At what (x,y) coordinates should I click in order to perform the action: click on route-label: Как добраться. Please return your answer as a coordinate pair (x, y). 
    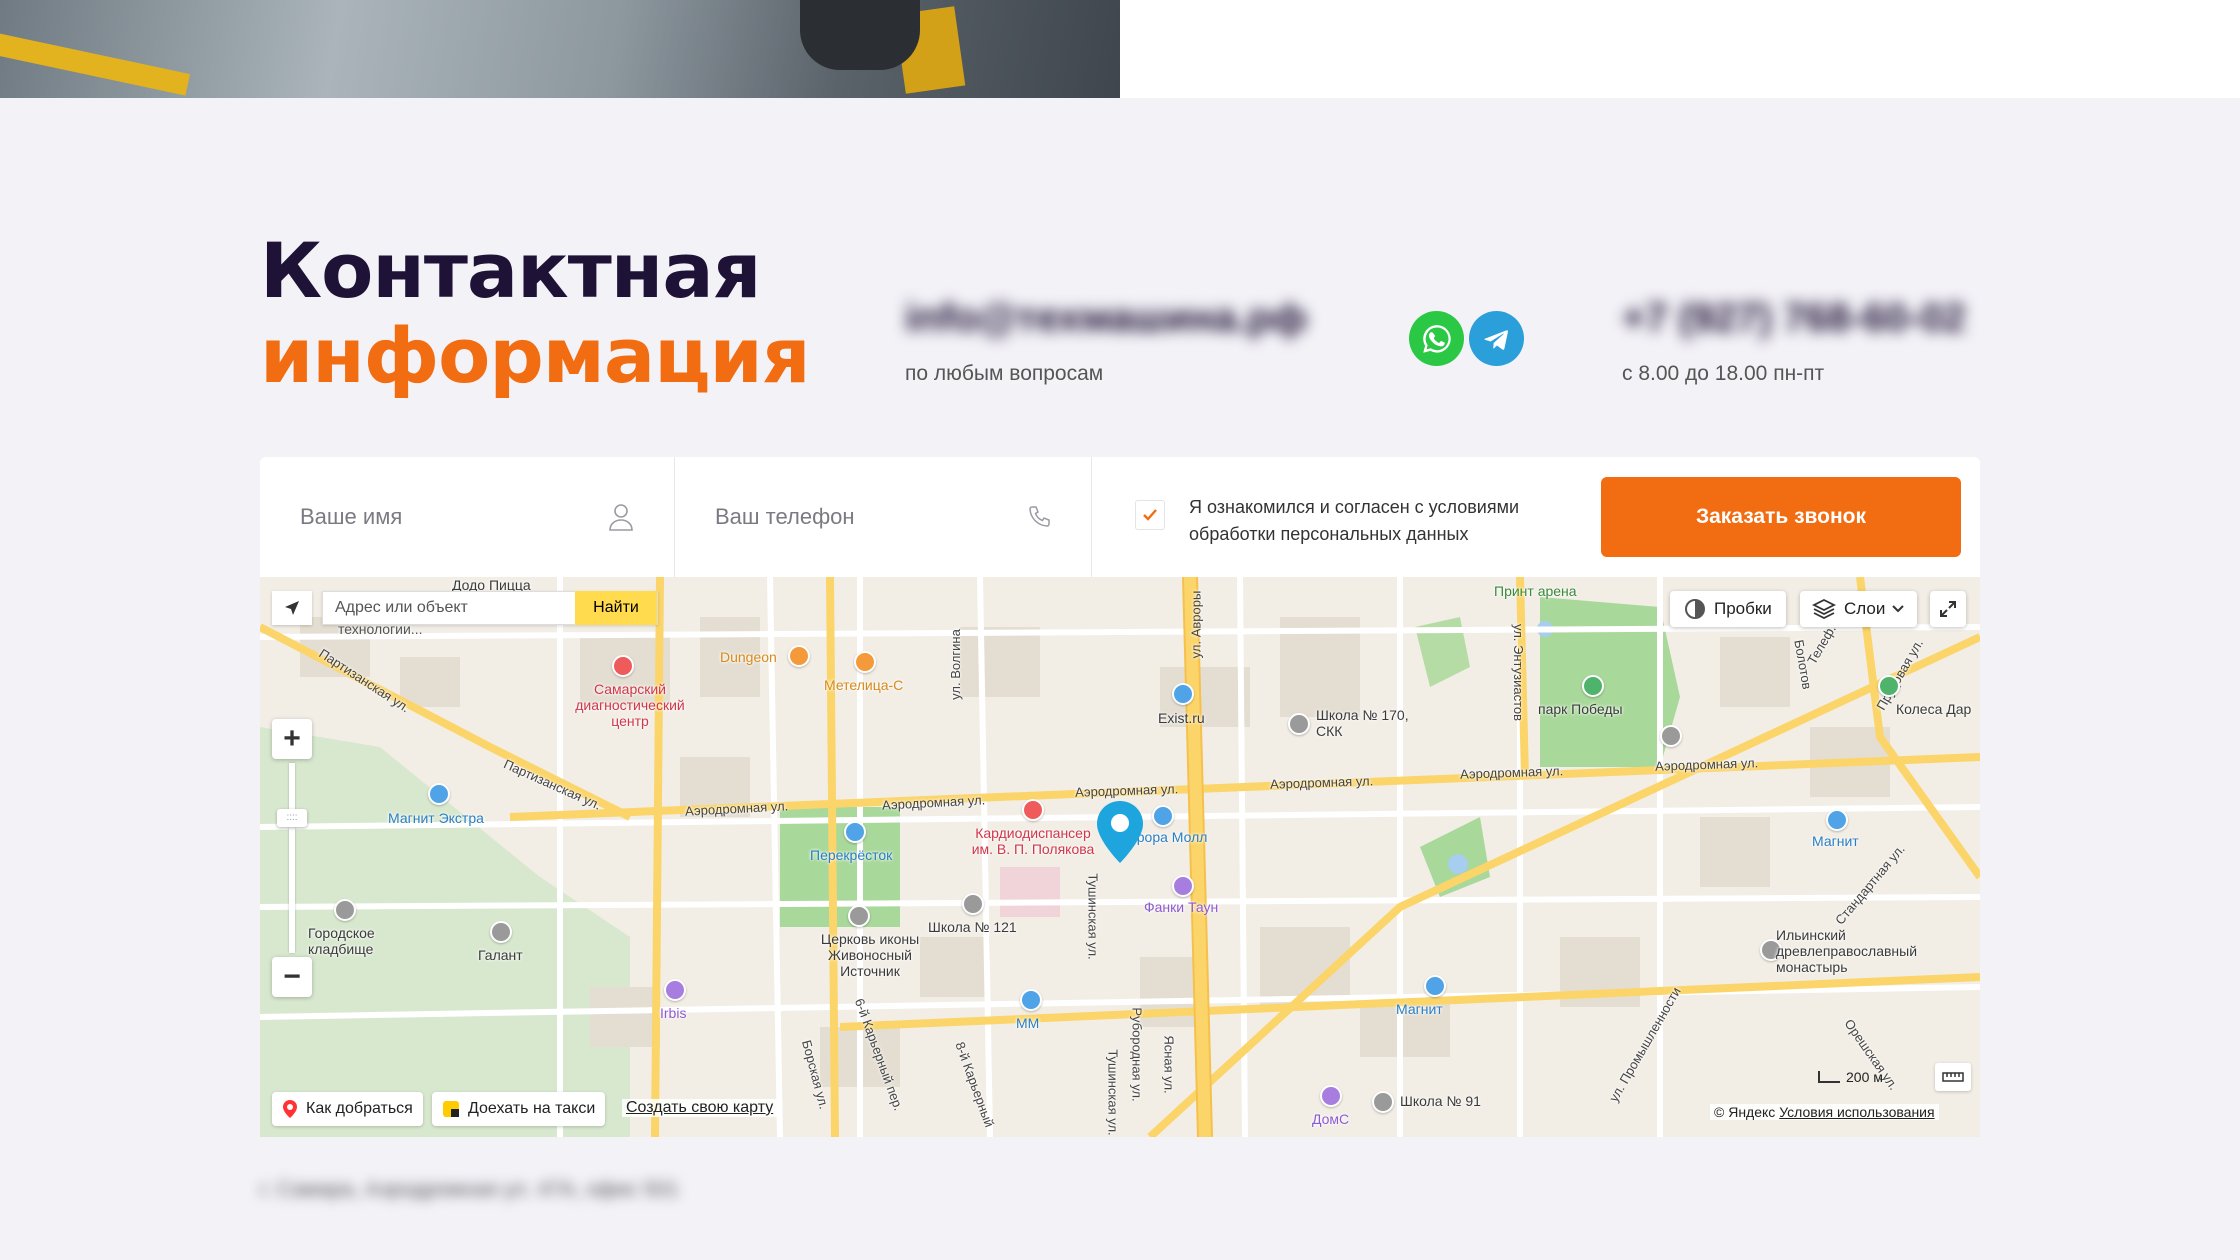
    Looking at the image, I should click on (359, 1108).